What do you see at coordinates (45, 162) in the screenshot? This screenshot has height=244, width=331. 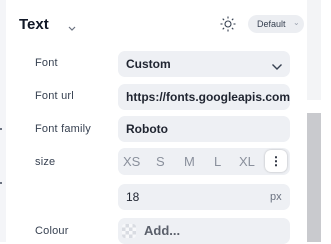 I see `size-label: size` at bounding box center [45, 162].